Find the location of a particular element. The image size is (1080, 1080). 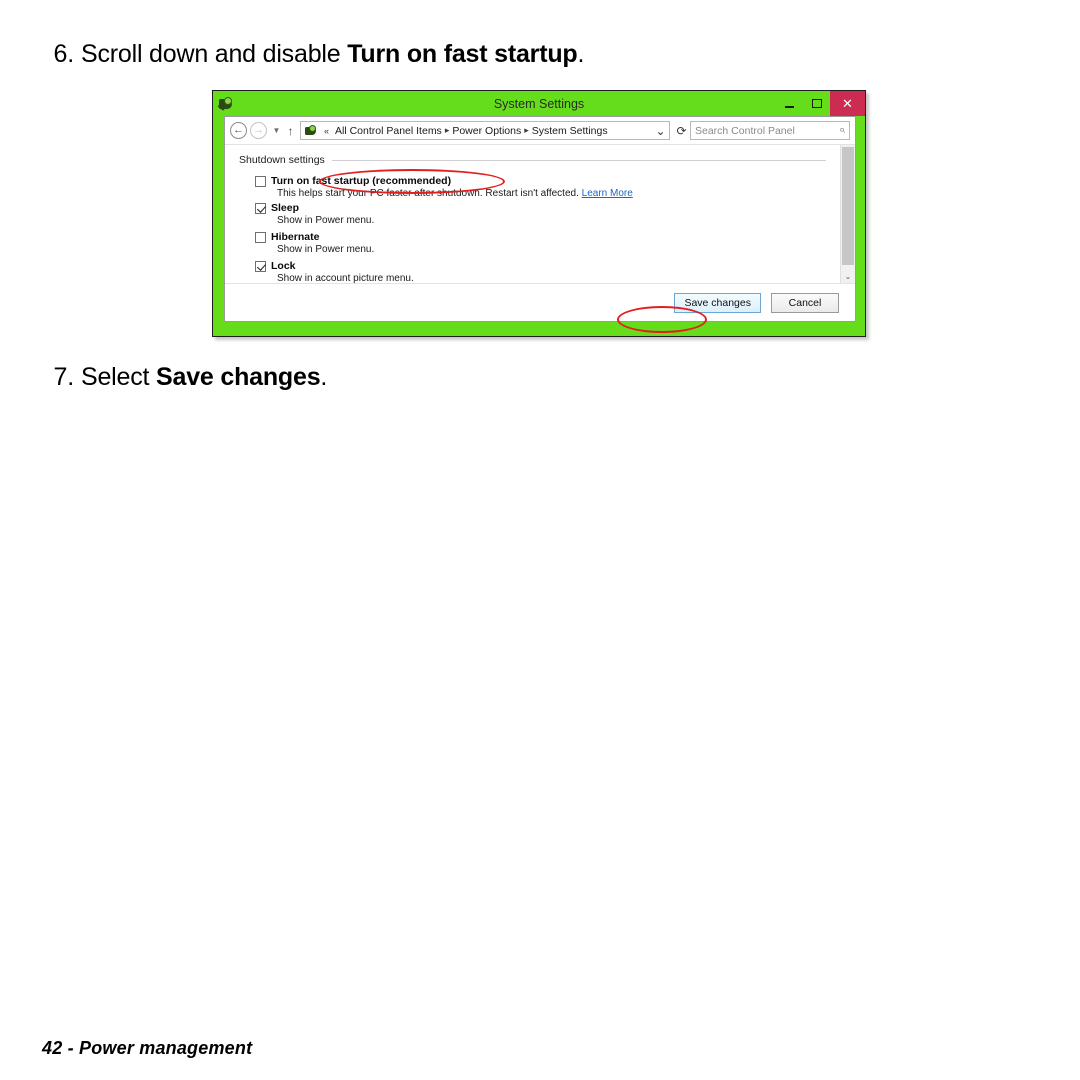

chevron-down-icon: ⌄ is located at coordinates (848, 276).